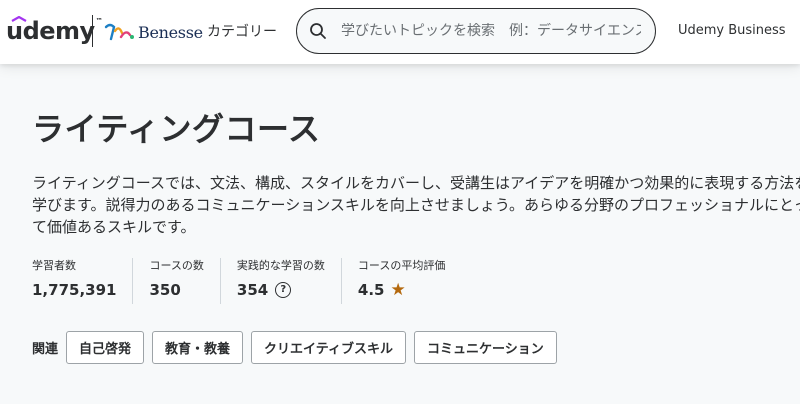 This screenshot has width=800, height=404. Describe the element at coordinates (732, 30) in the screenshot. I see `udemy-business-link: Udemy Business` at that location.